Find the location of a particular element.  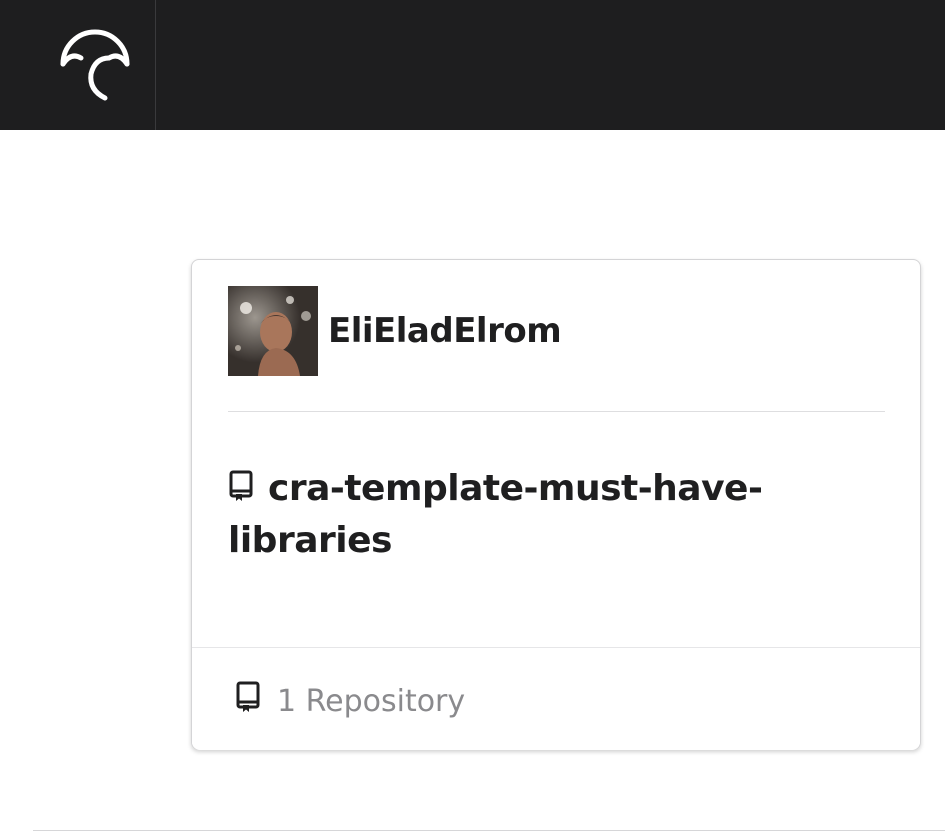

repository-count-label: 1 Repository is located at coordinates (371, 701).